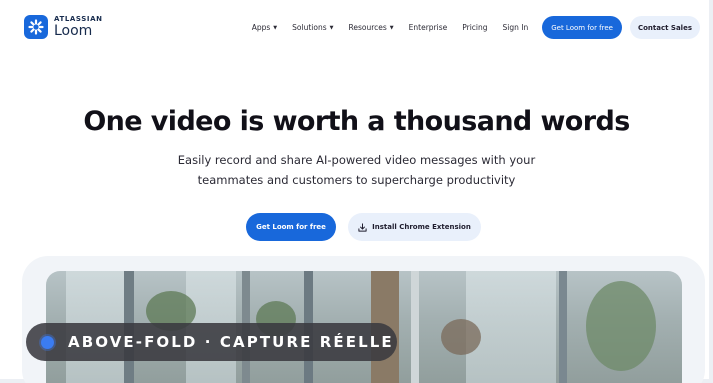  What do you see at coordinates (78, 19) in the screenshot?
I see `logo-company: ATLASSIAN` at bounding box center [78, 19].